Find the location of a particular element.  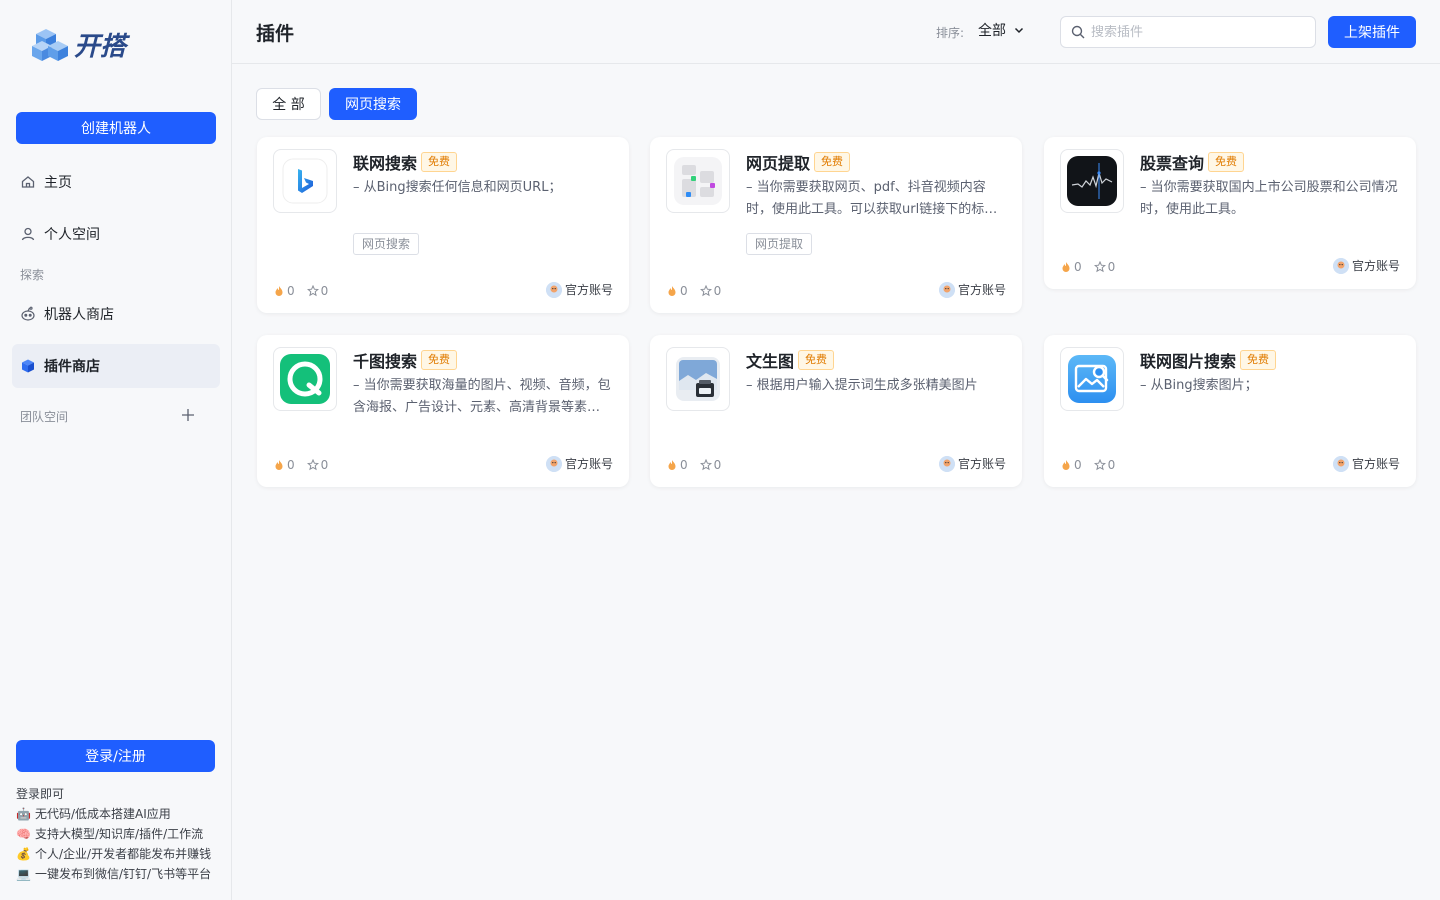

plugin-card: 文生图 免费 – 根据用户输入提示词生成多张精美图片 0 0 官方账号 is located at coordinates (836, 411).